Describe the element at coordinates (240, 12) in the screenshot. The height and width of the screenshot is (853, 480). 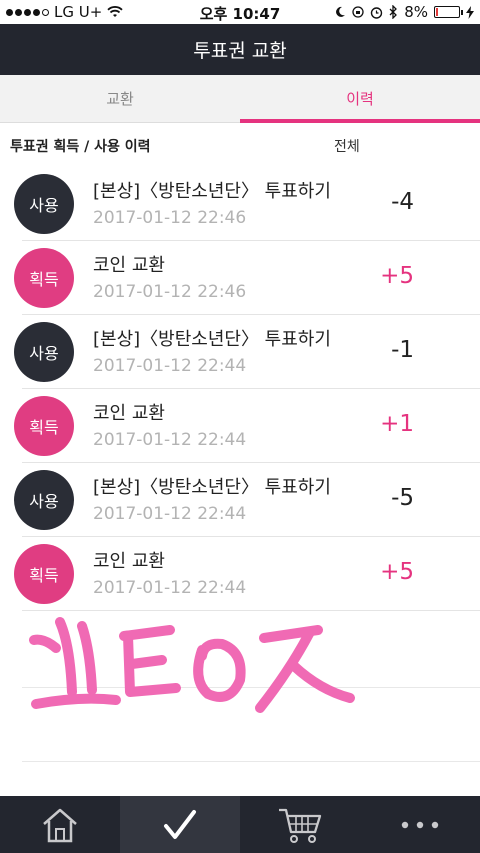
I see `status-bar: LG U+ 오후 10:47 8%` at that location.